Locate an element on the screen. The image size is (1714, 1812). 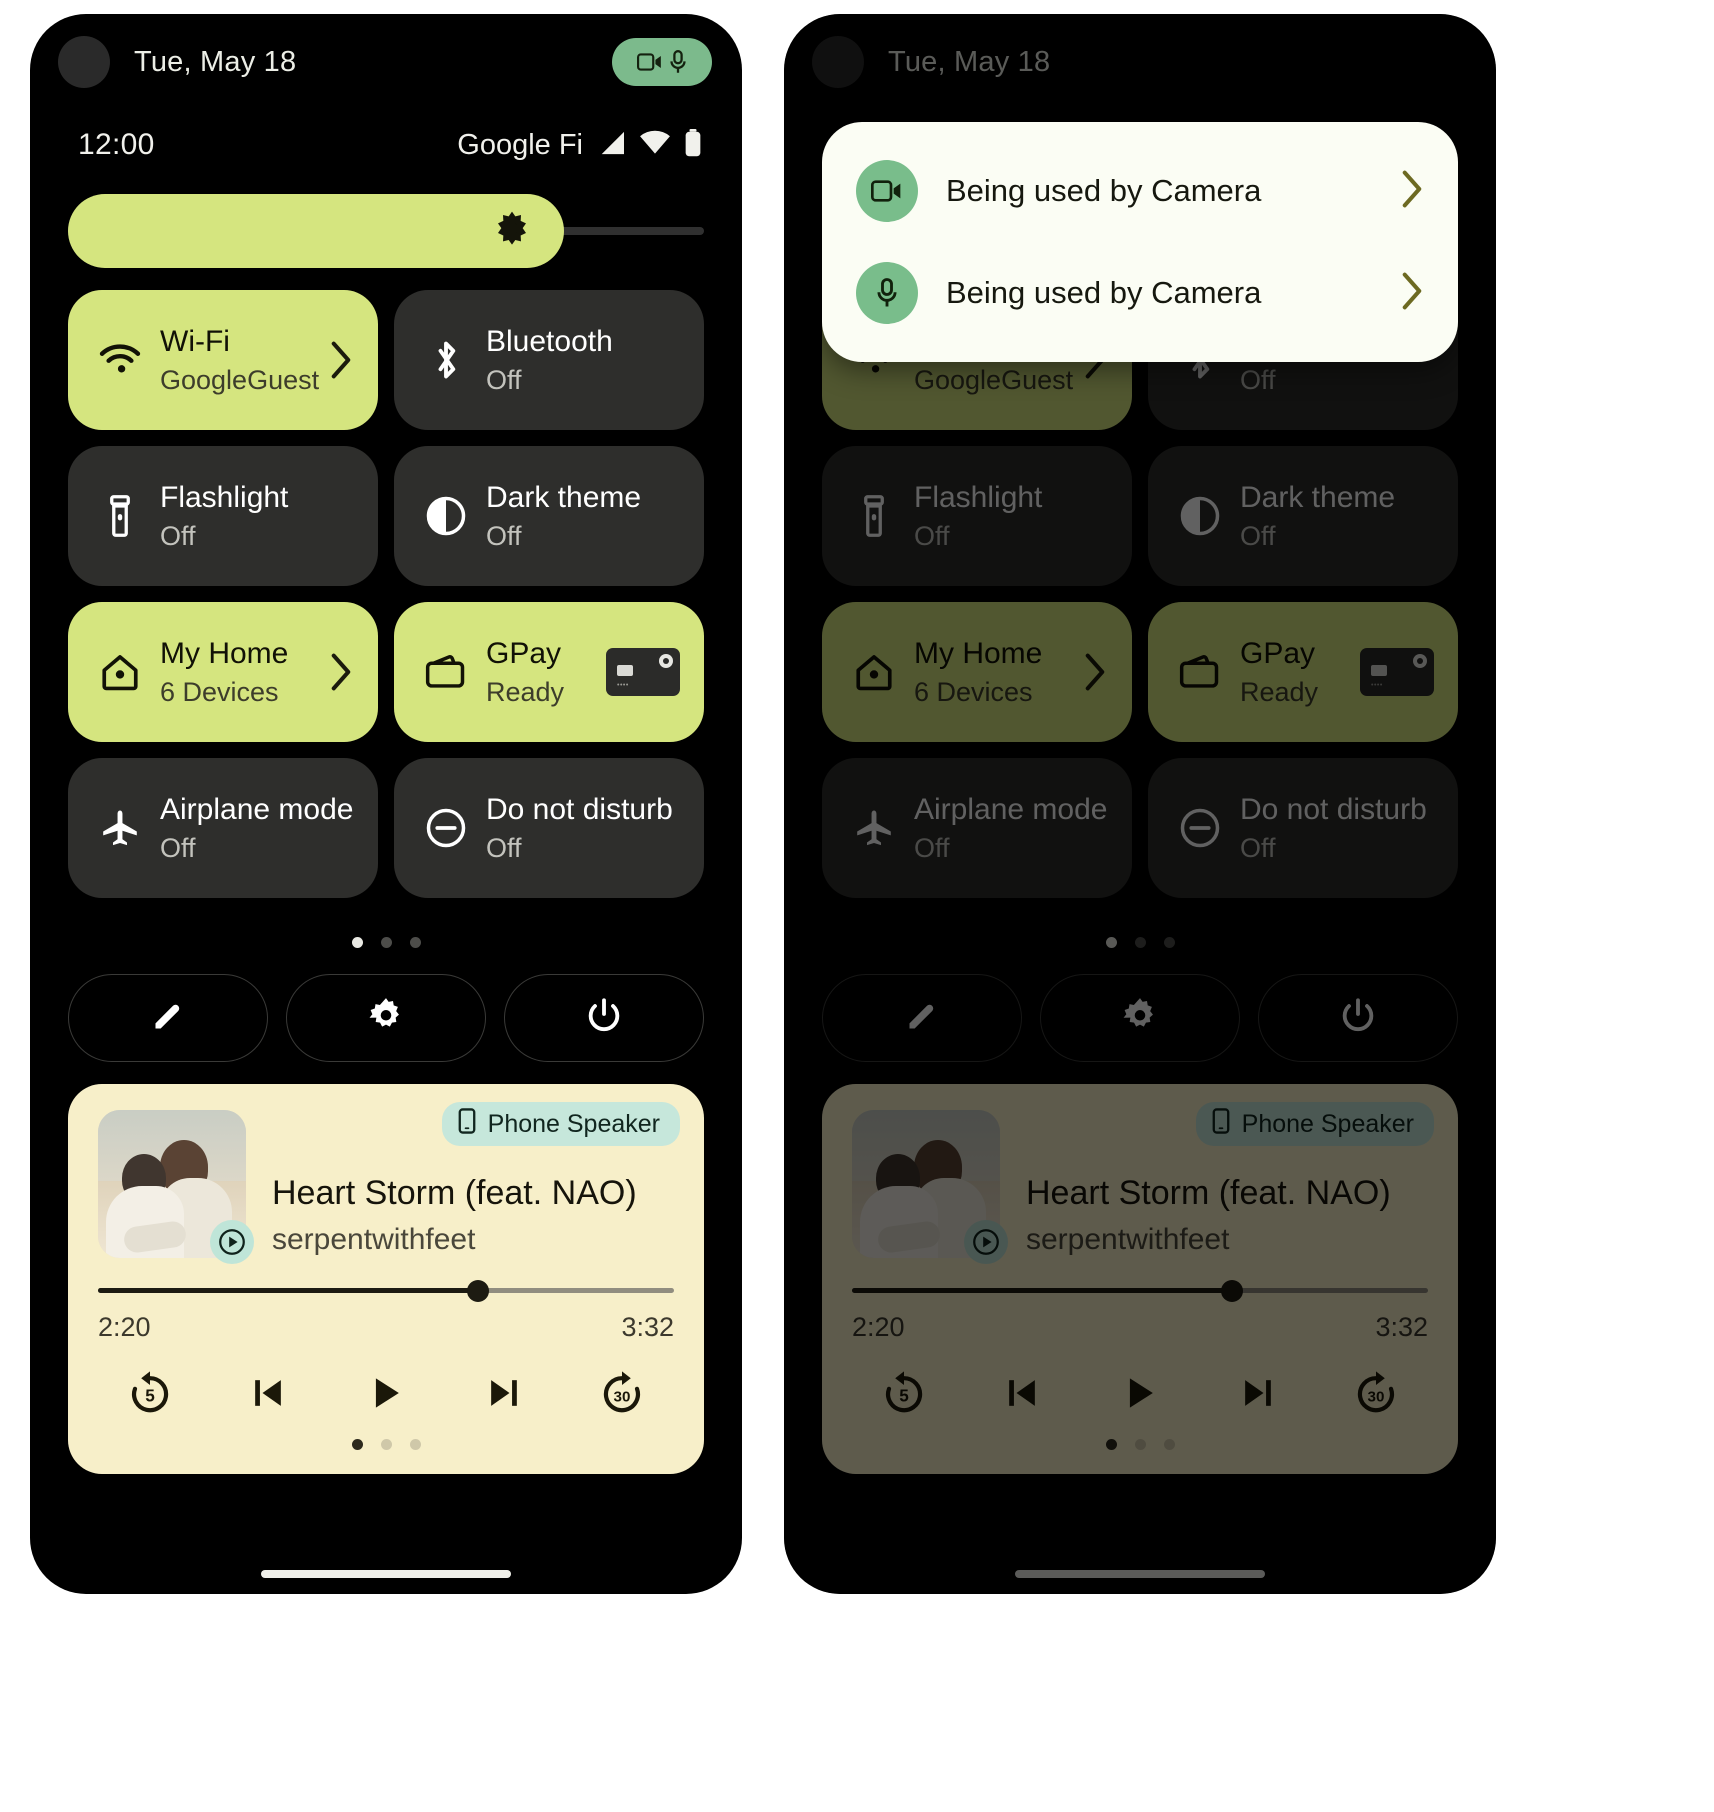
privacy-row-microphone: Being used by Camera is located at coordinates (1140, 293).